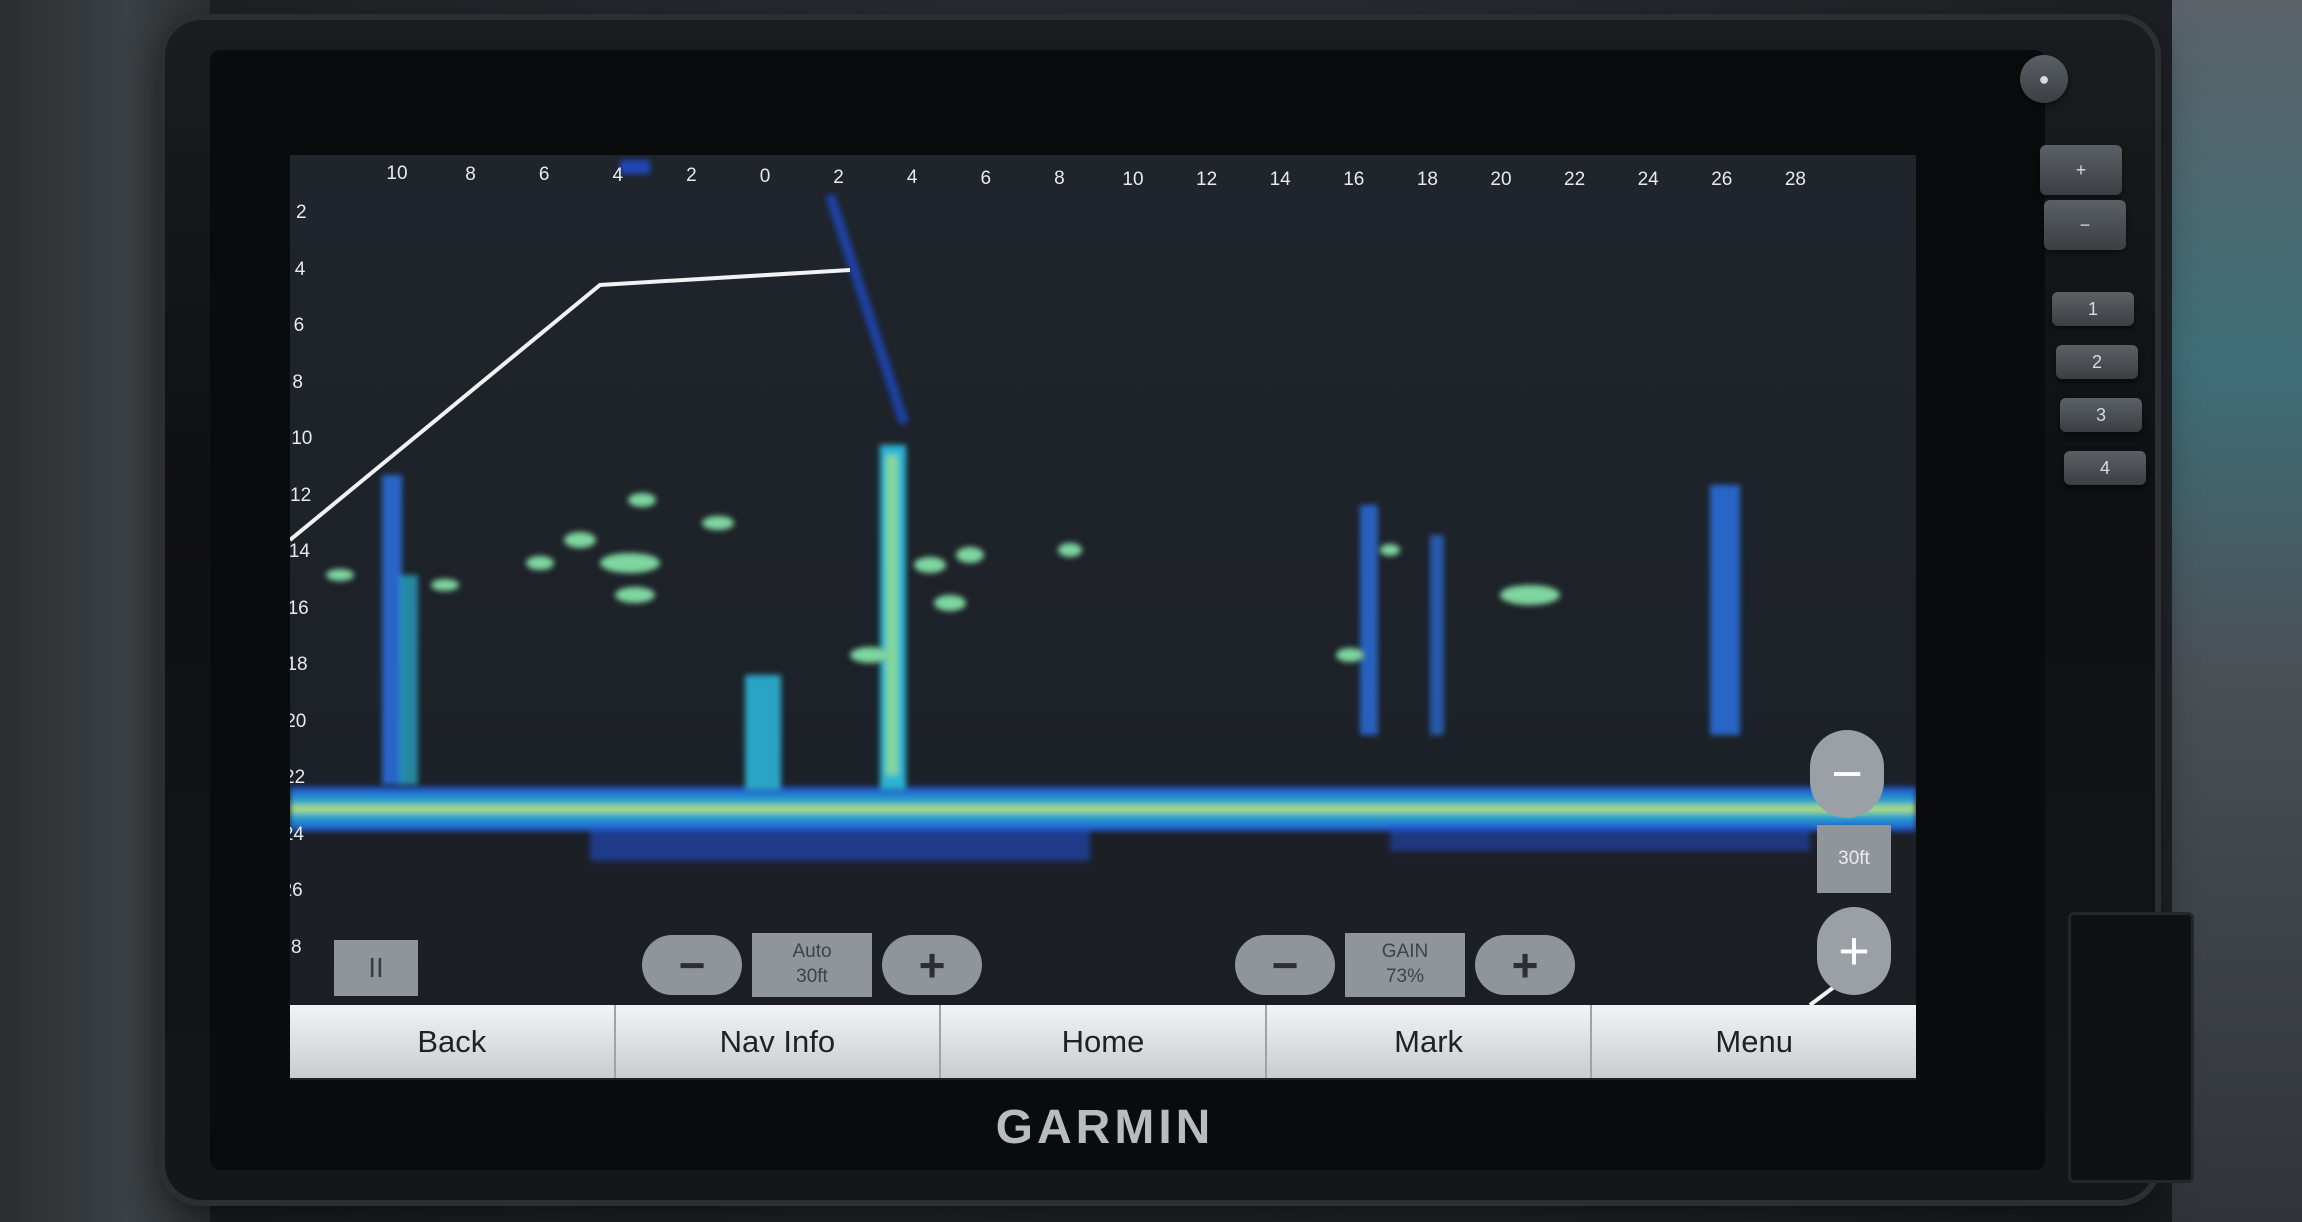 This screenshot has height=1222, width=2302. I want to click on softkey-label: Mark, so click(1429, 1041).